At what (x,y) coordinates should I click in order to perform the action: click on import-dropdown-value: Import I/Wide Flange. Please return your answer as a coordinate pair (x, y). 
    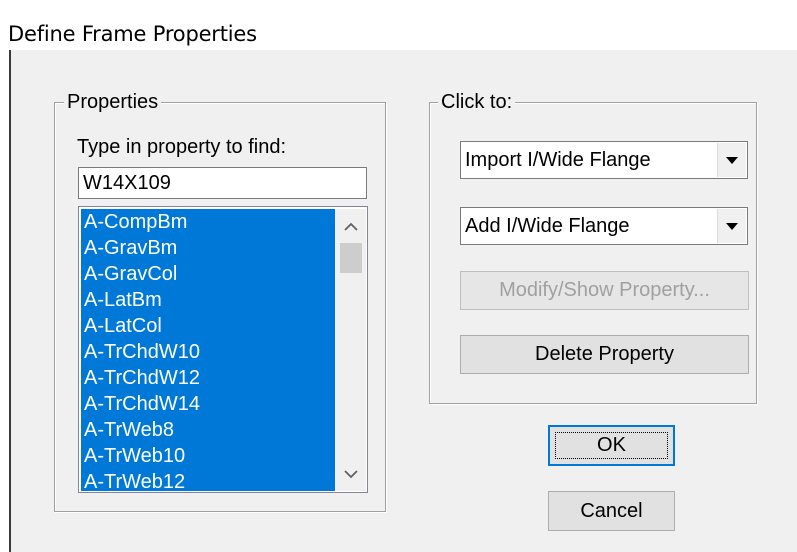
    Looking at the image, I should click on (558, 159).